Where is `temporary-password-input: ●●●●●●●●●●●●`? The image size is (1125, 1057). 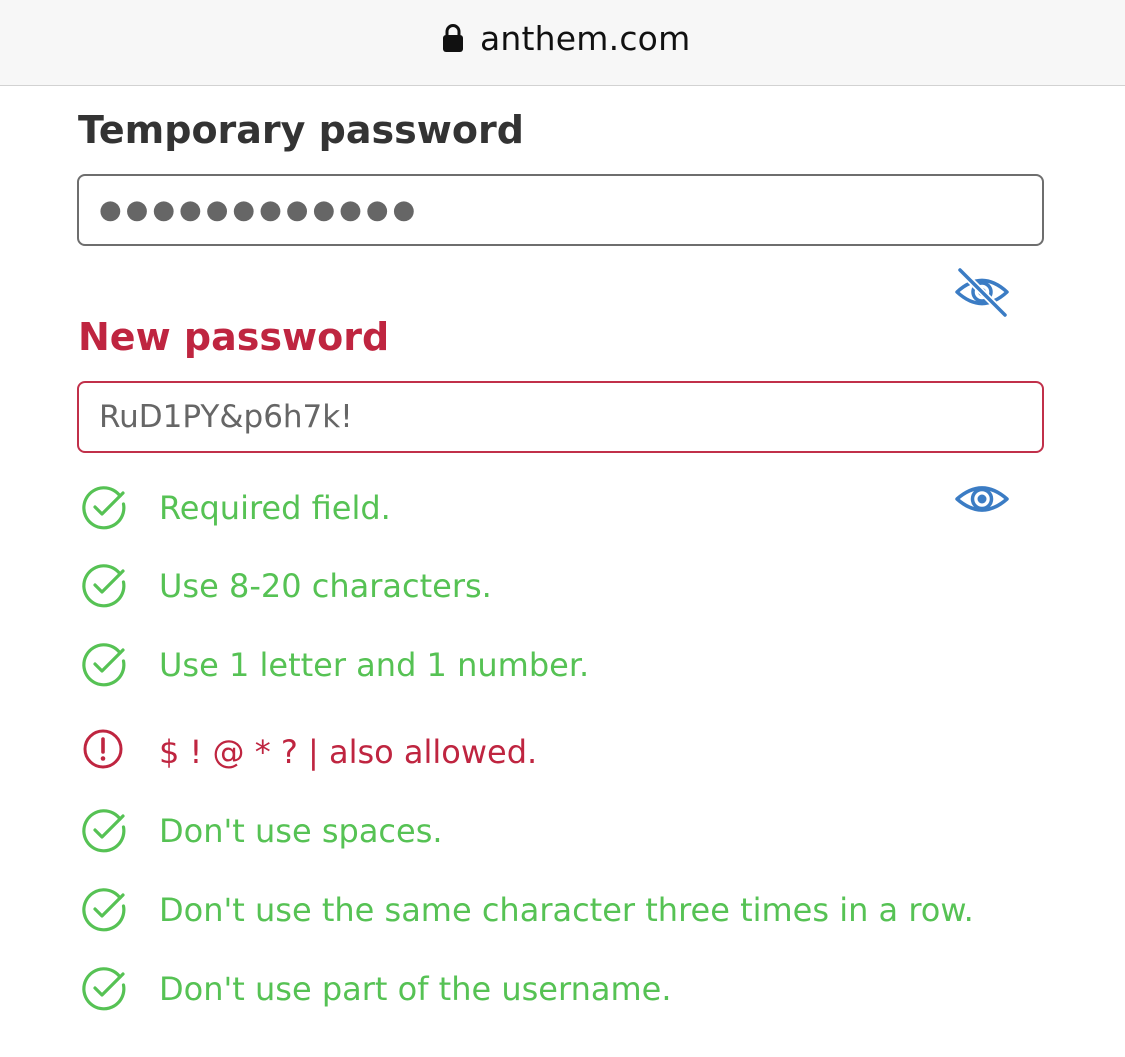 temporary-password-input: ●●●●●●●●●●●● is located at coordinates (560, 210).